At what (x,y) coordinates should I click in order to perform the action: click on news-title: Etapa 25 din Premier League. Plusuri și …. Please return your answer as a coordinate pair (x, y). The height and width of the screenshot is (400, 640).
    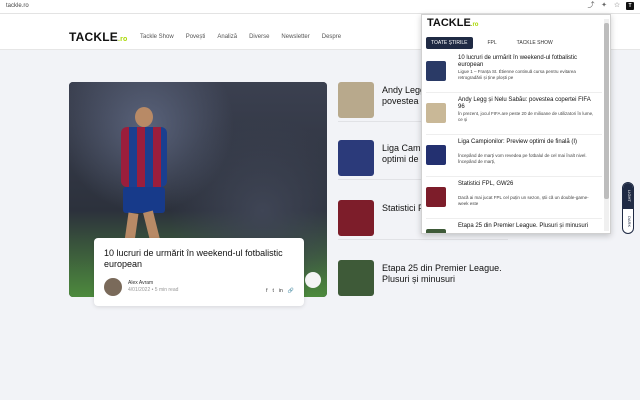
    Looking at the image, I should click on (528, 226).